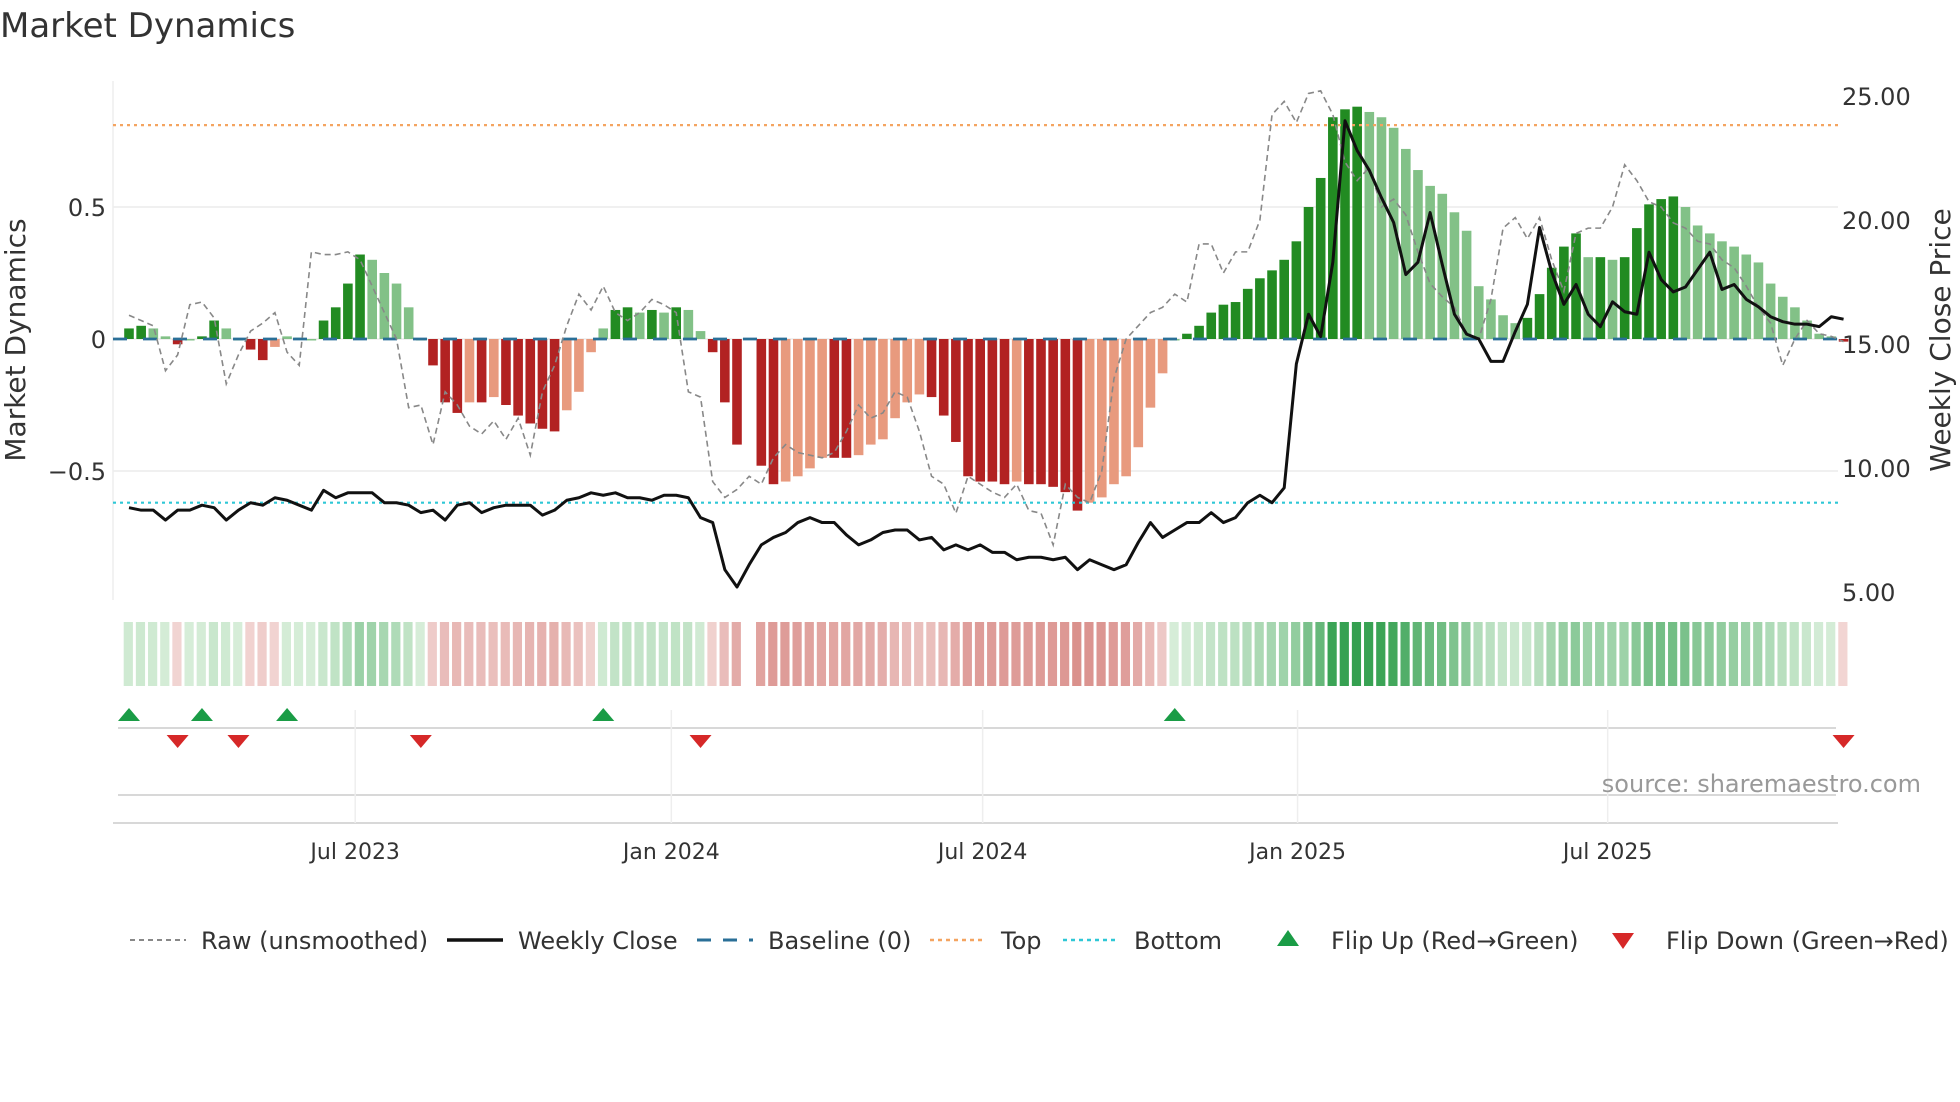 This screenshot has height=1102, width=1960. What do you see at coordinates (839, 941) in the screenshot?
I see `legend-label: Baseline (0)` at bounding box center [839, 941].